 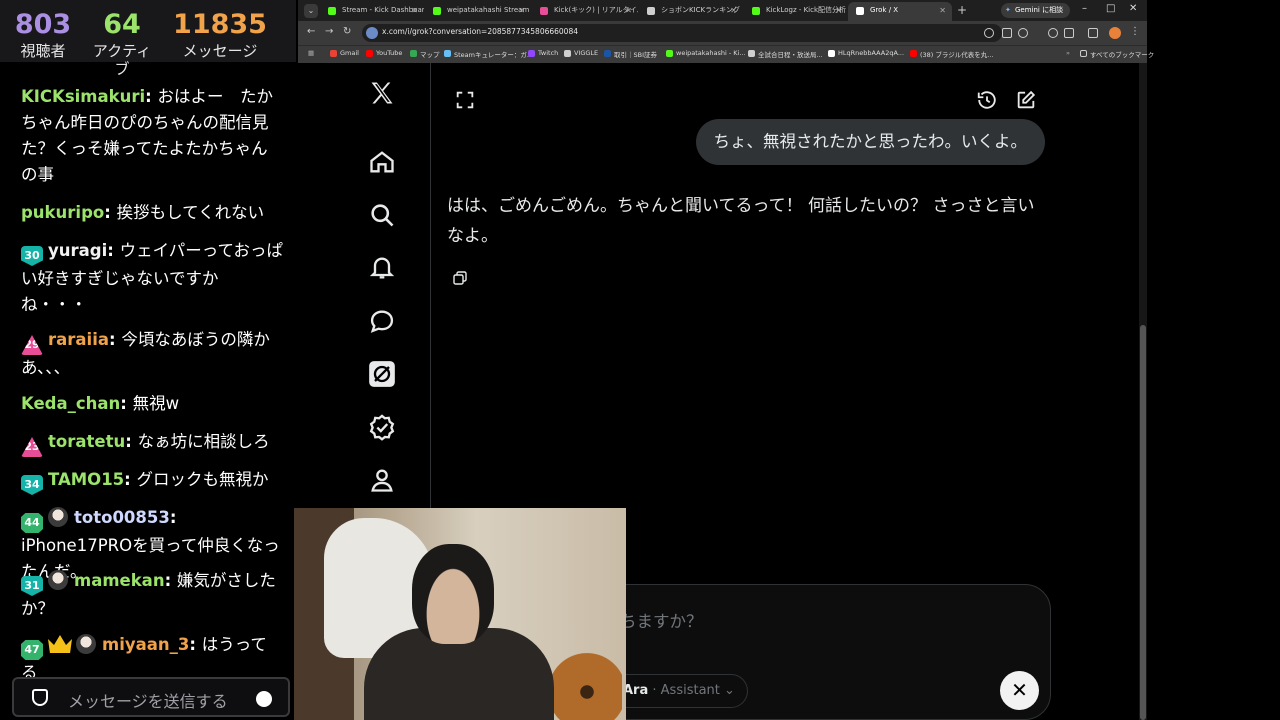 What do you see at coordinates (382, 215) in the screenshot?
I see `search-icon` at bounding box center [382, 215].